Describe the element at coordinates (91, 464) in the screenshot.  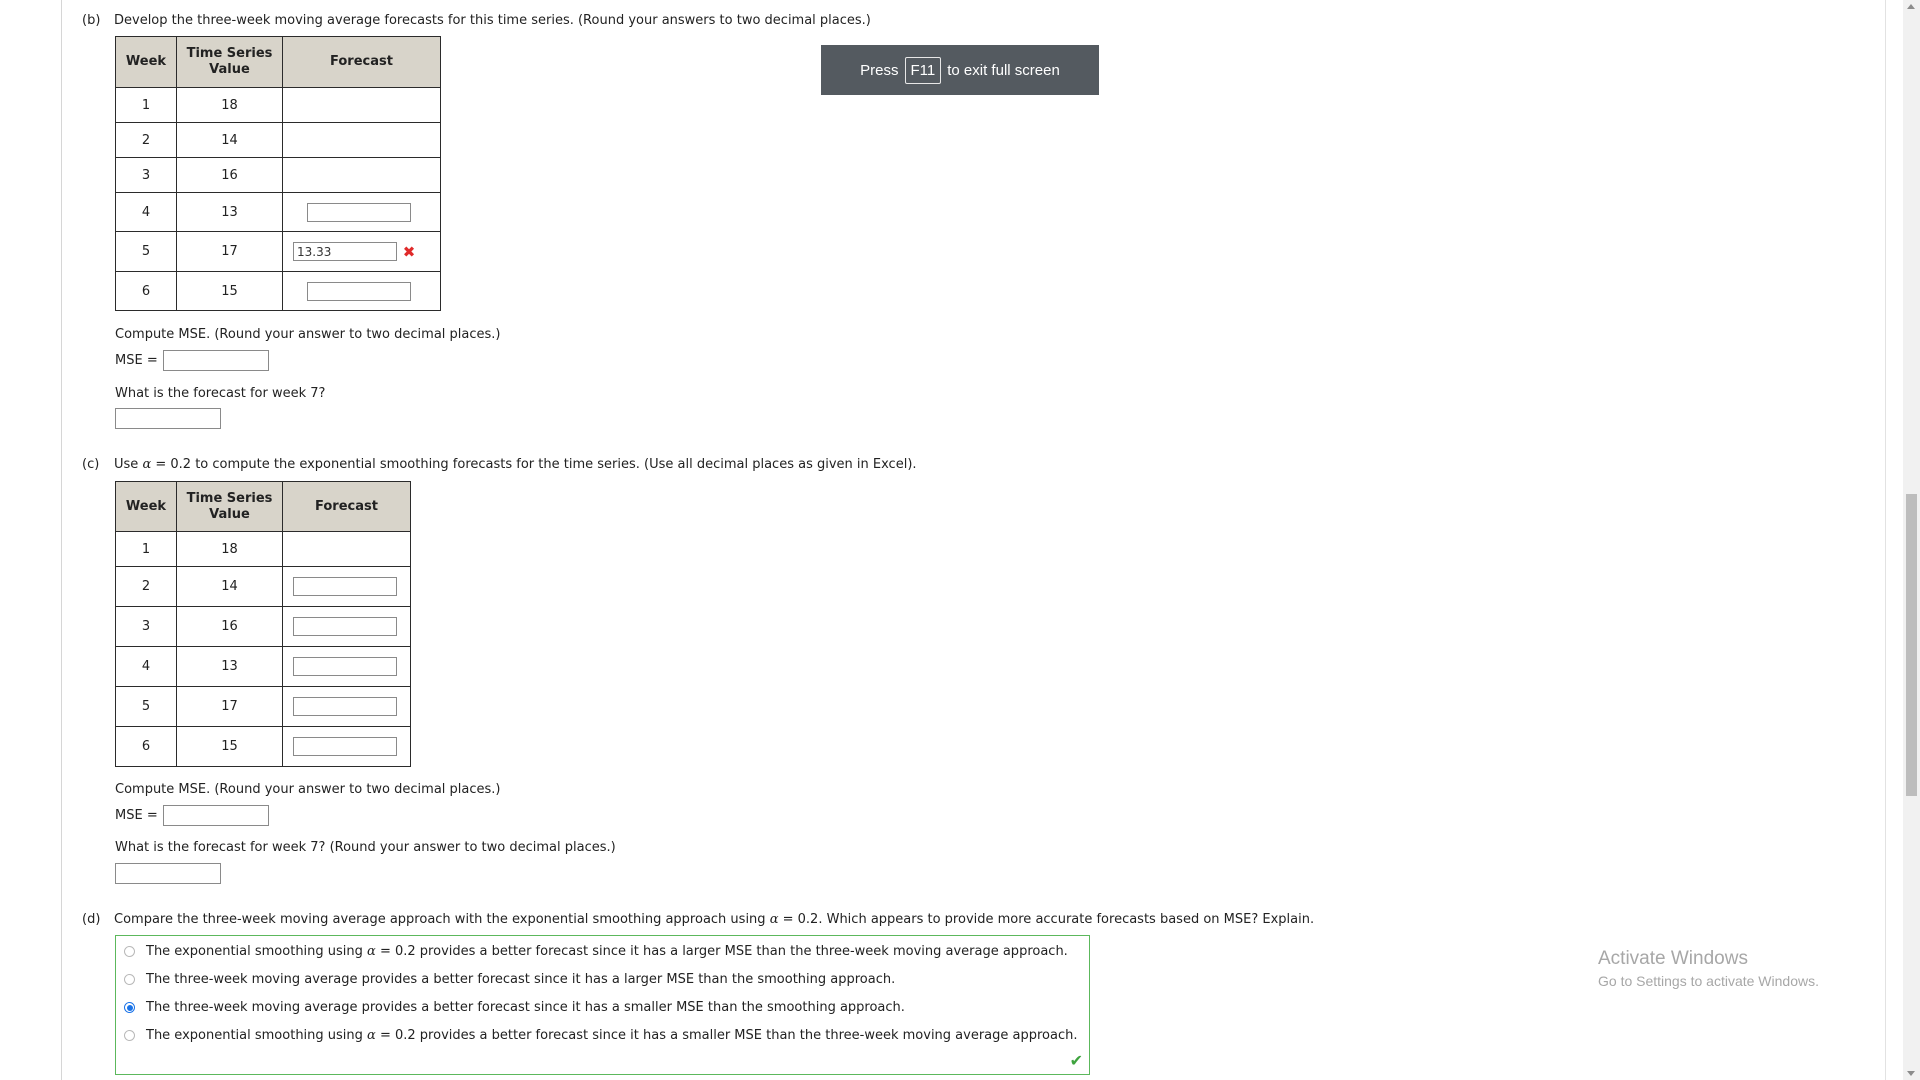
I see `part-c-label: (c)` at that location.